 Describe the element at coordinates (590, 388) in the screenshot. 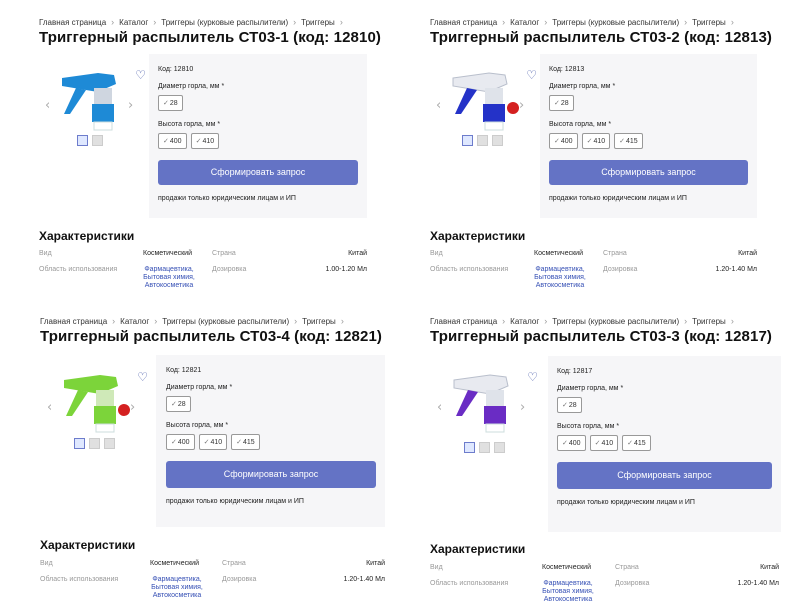

I see `neck-diameter-label: Диаметр горла, мм *` at that location.